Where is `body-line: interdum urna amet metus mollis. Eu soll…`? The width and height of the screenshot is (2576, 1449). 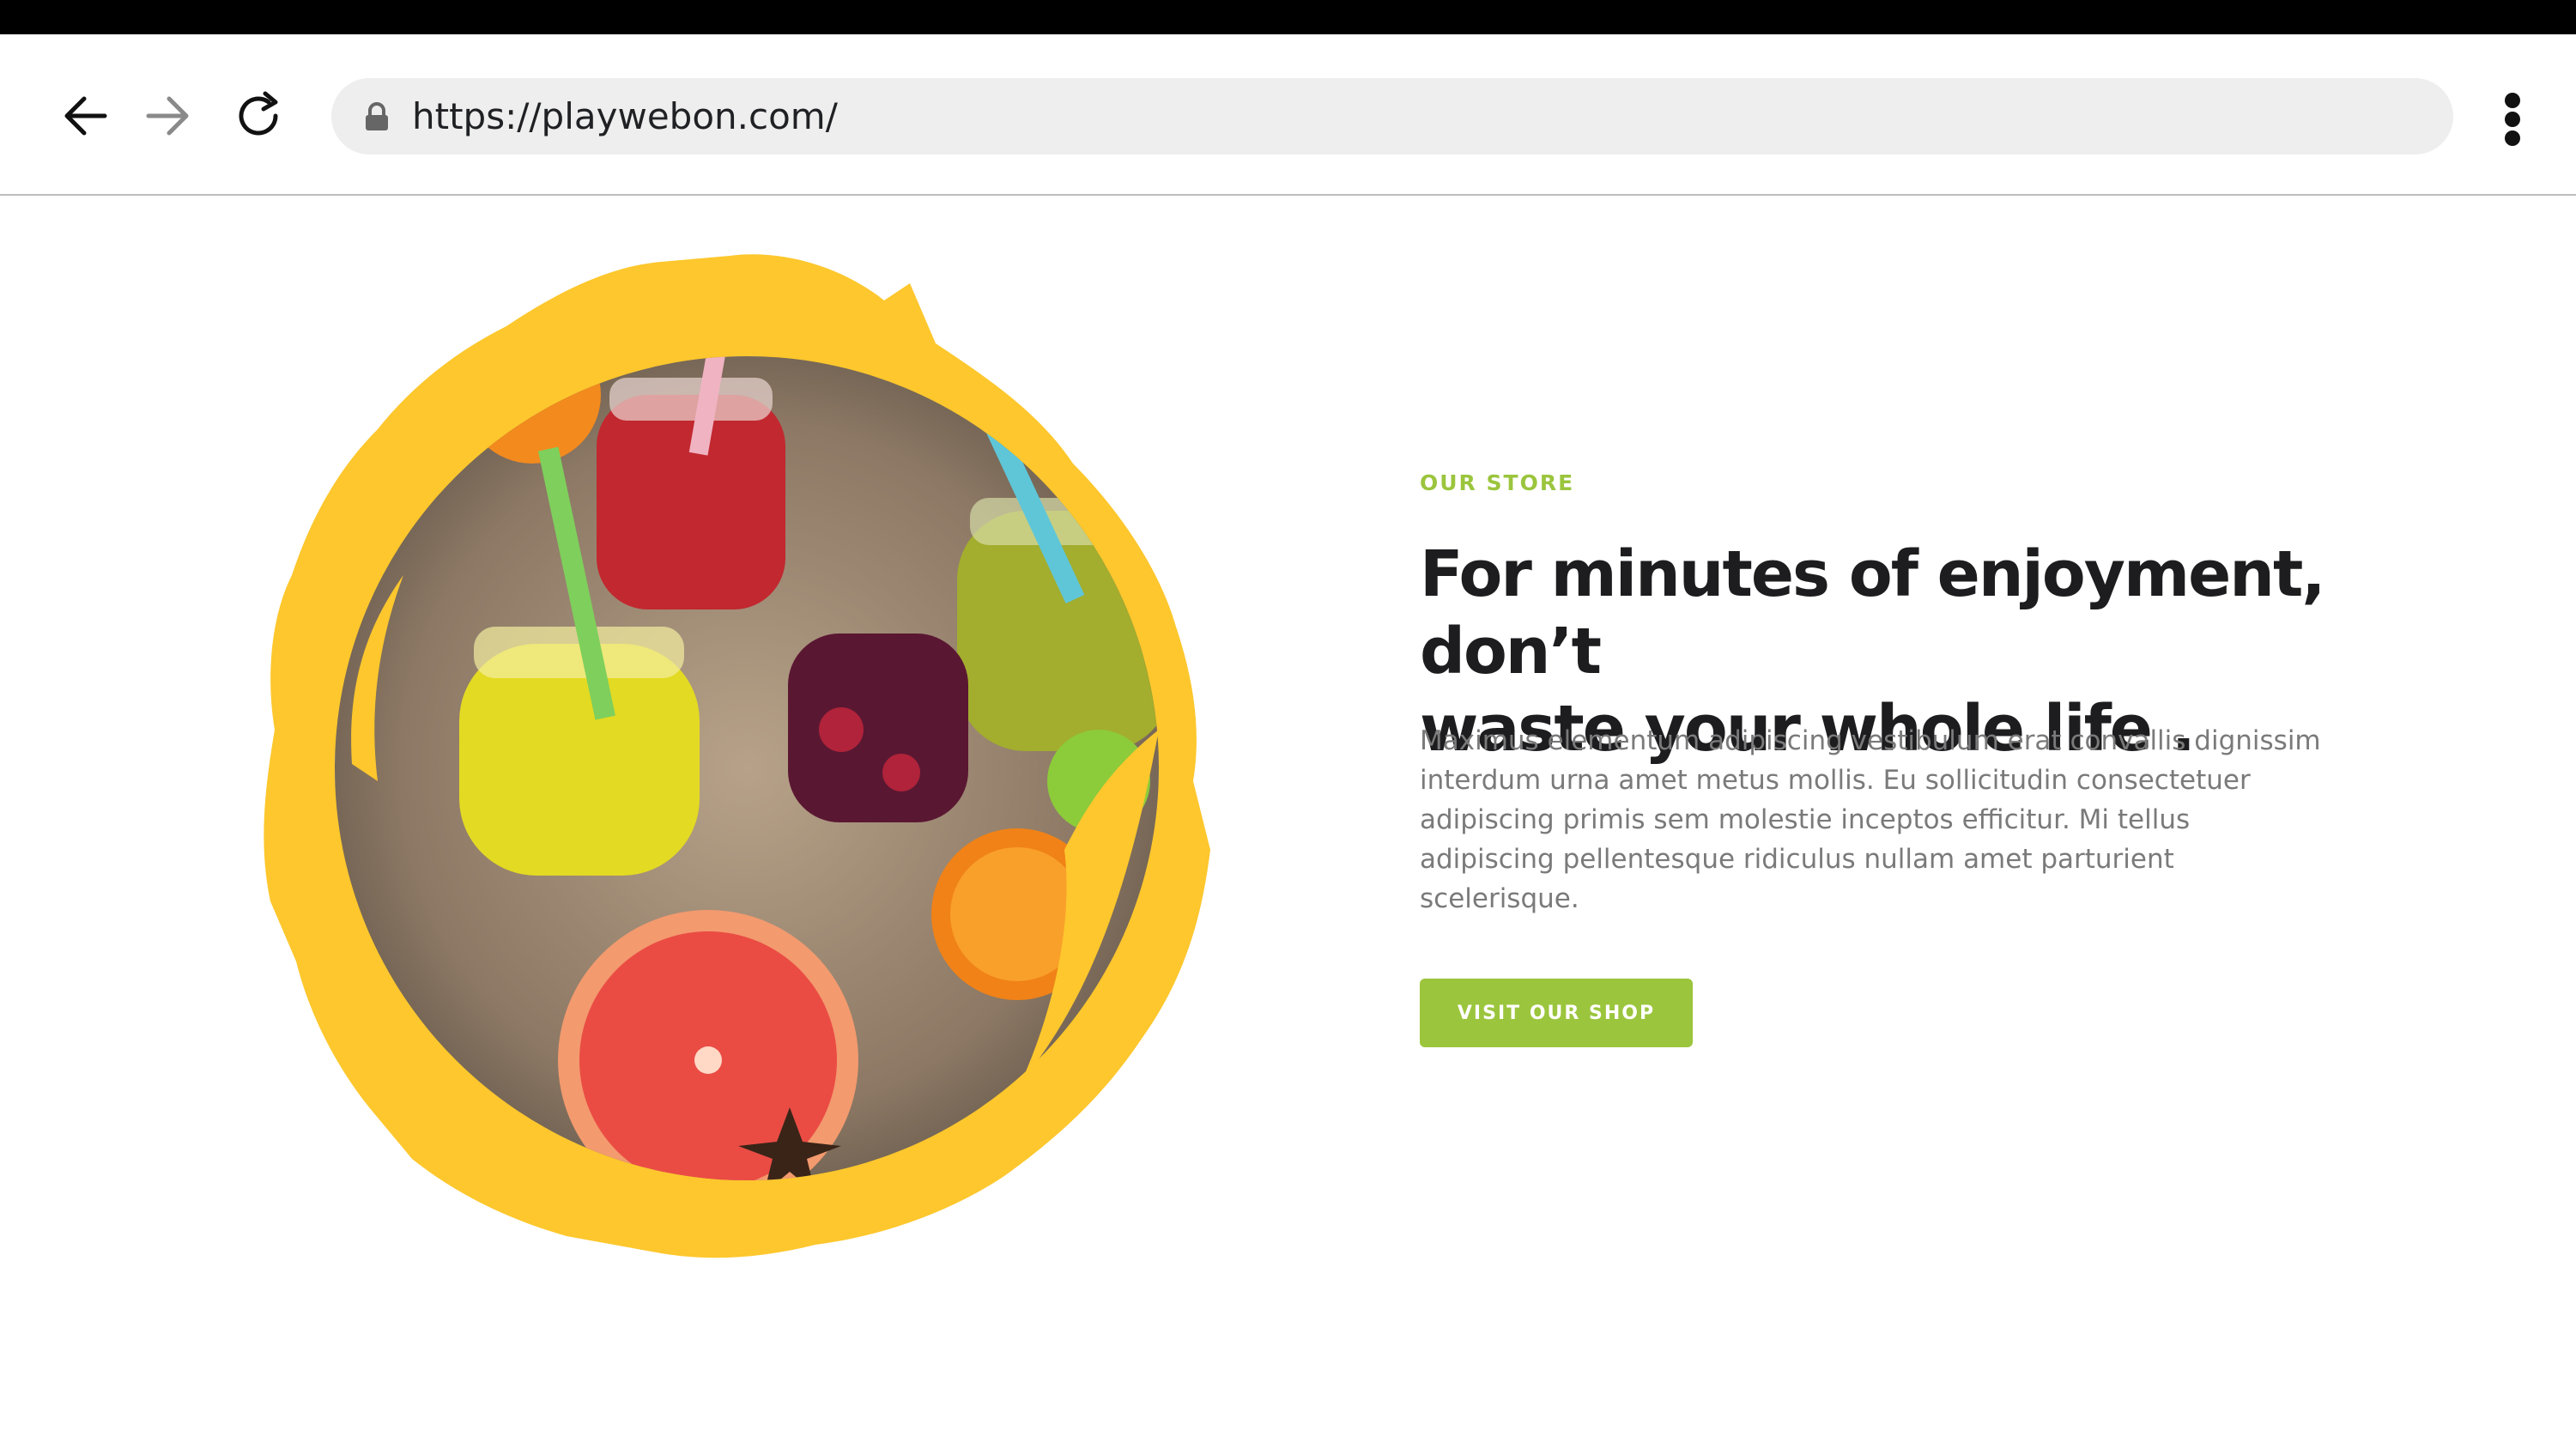
body-line: interdum urna amet metus mollis. Eu soll… is located at coordinates (1835, 780).